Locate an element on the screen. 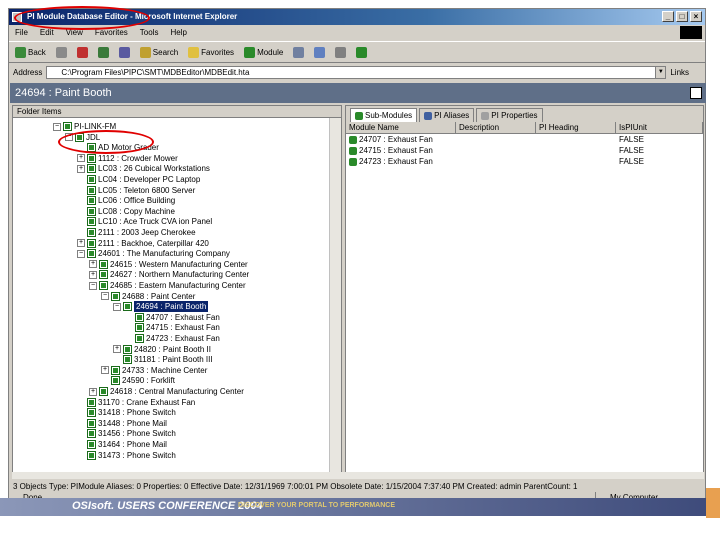 The height and width of the screenshot is (540, 720). menu-file: File is located at coordinates (21, 33).